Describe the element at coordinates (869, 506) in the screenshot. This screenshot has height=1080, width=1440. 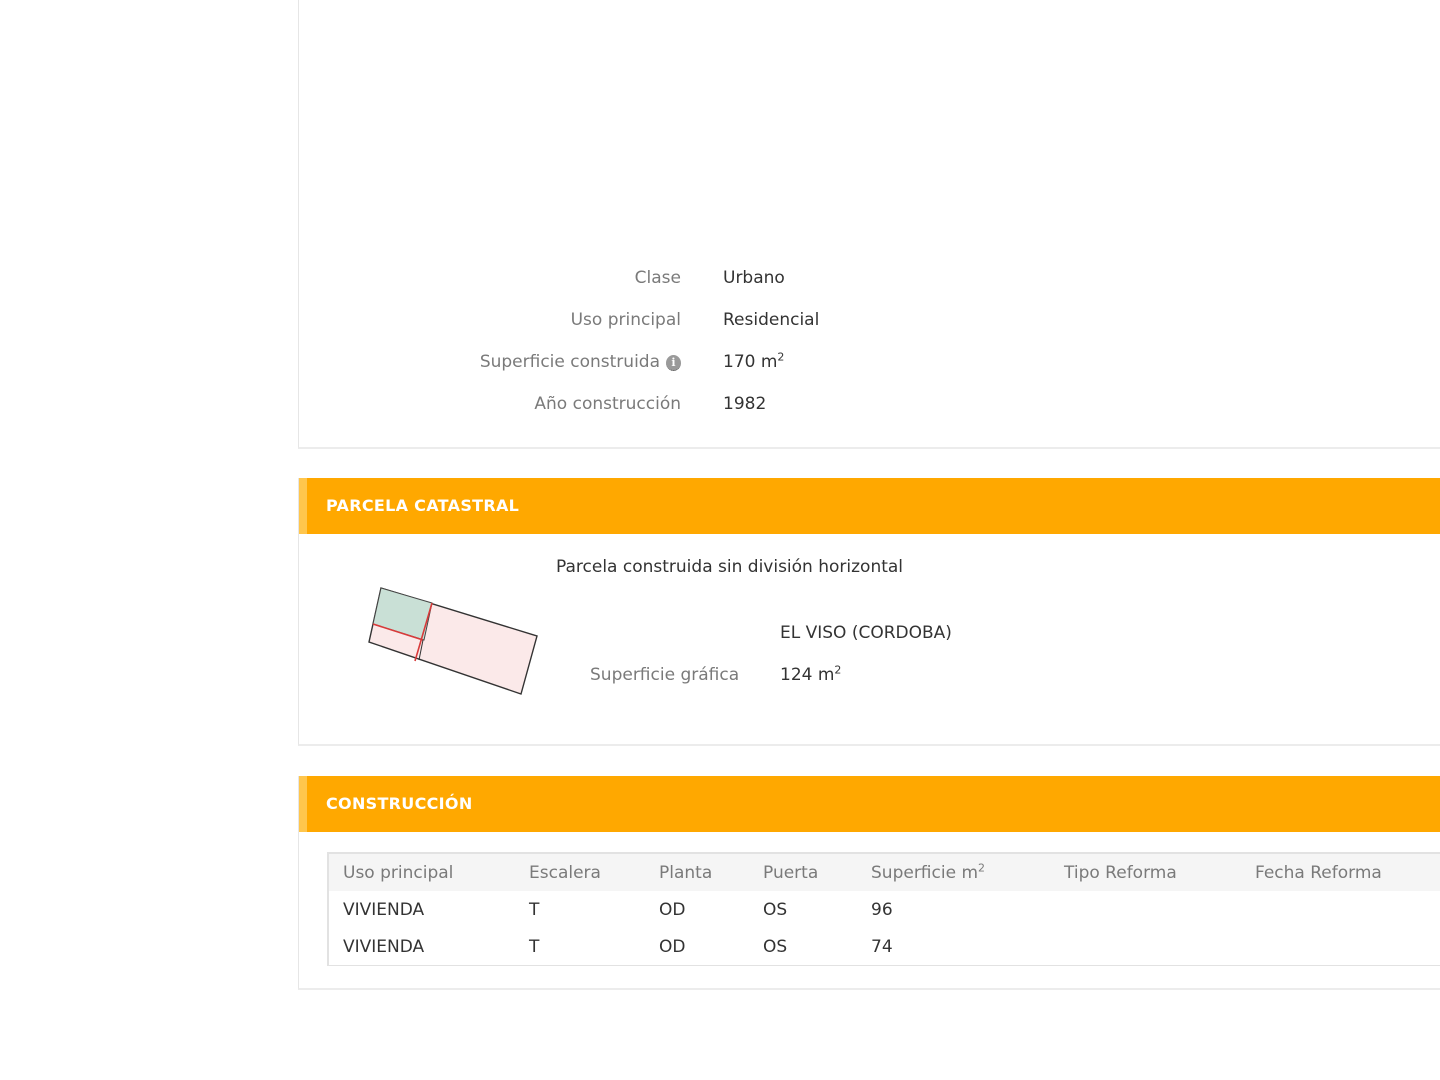
I see `parcela-header: PARCELA CATASTRAL` at that location.